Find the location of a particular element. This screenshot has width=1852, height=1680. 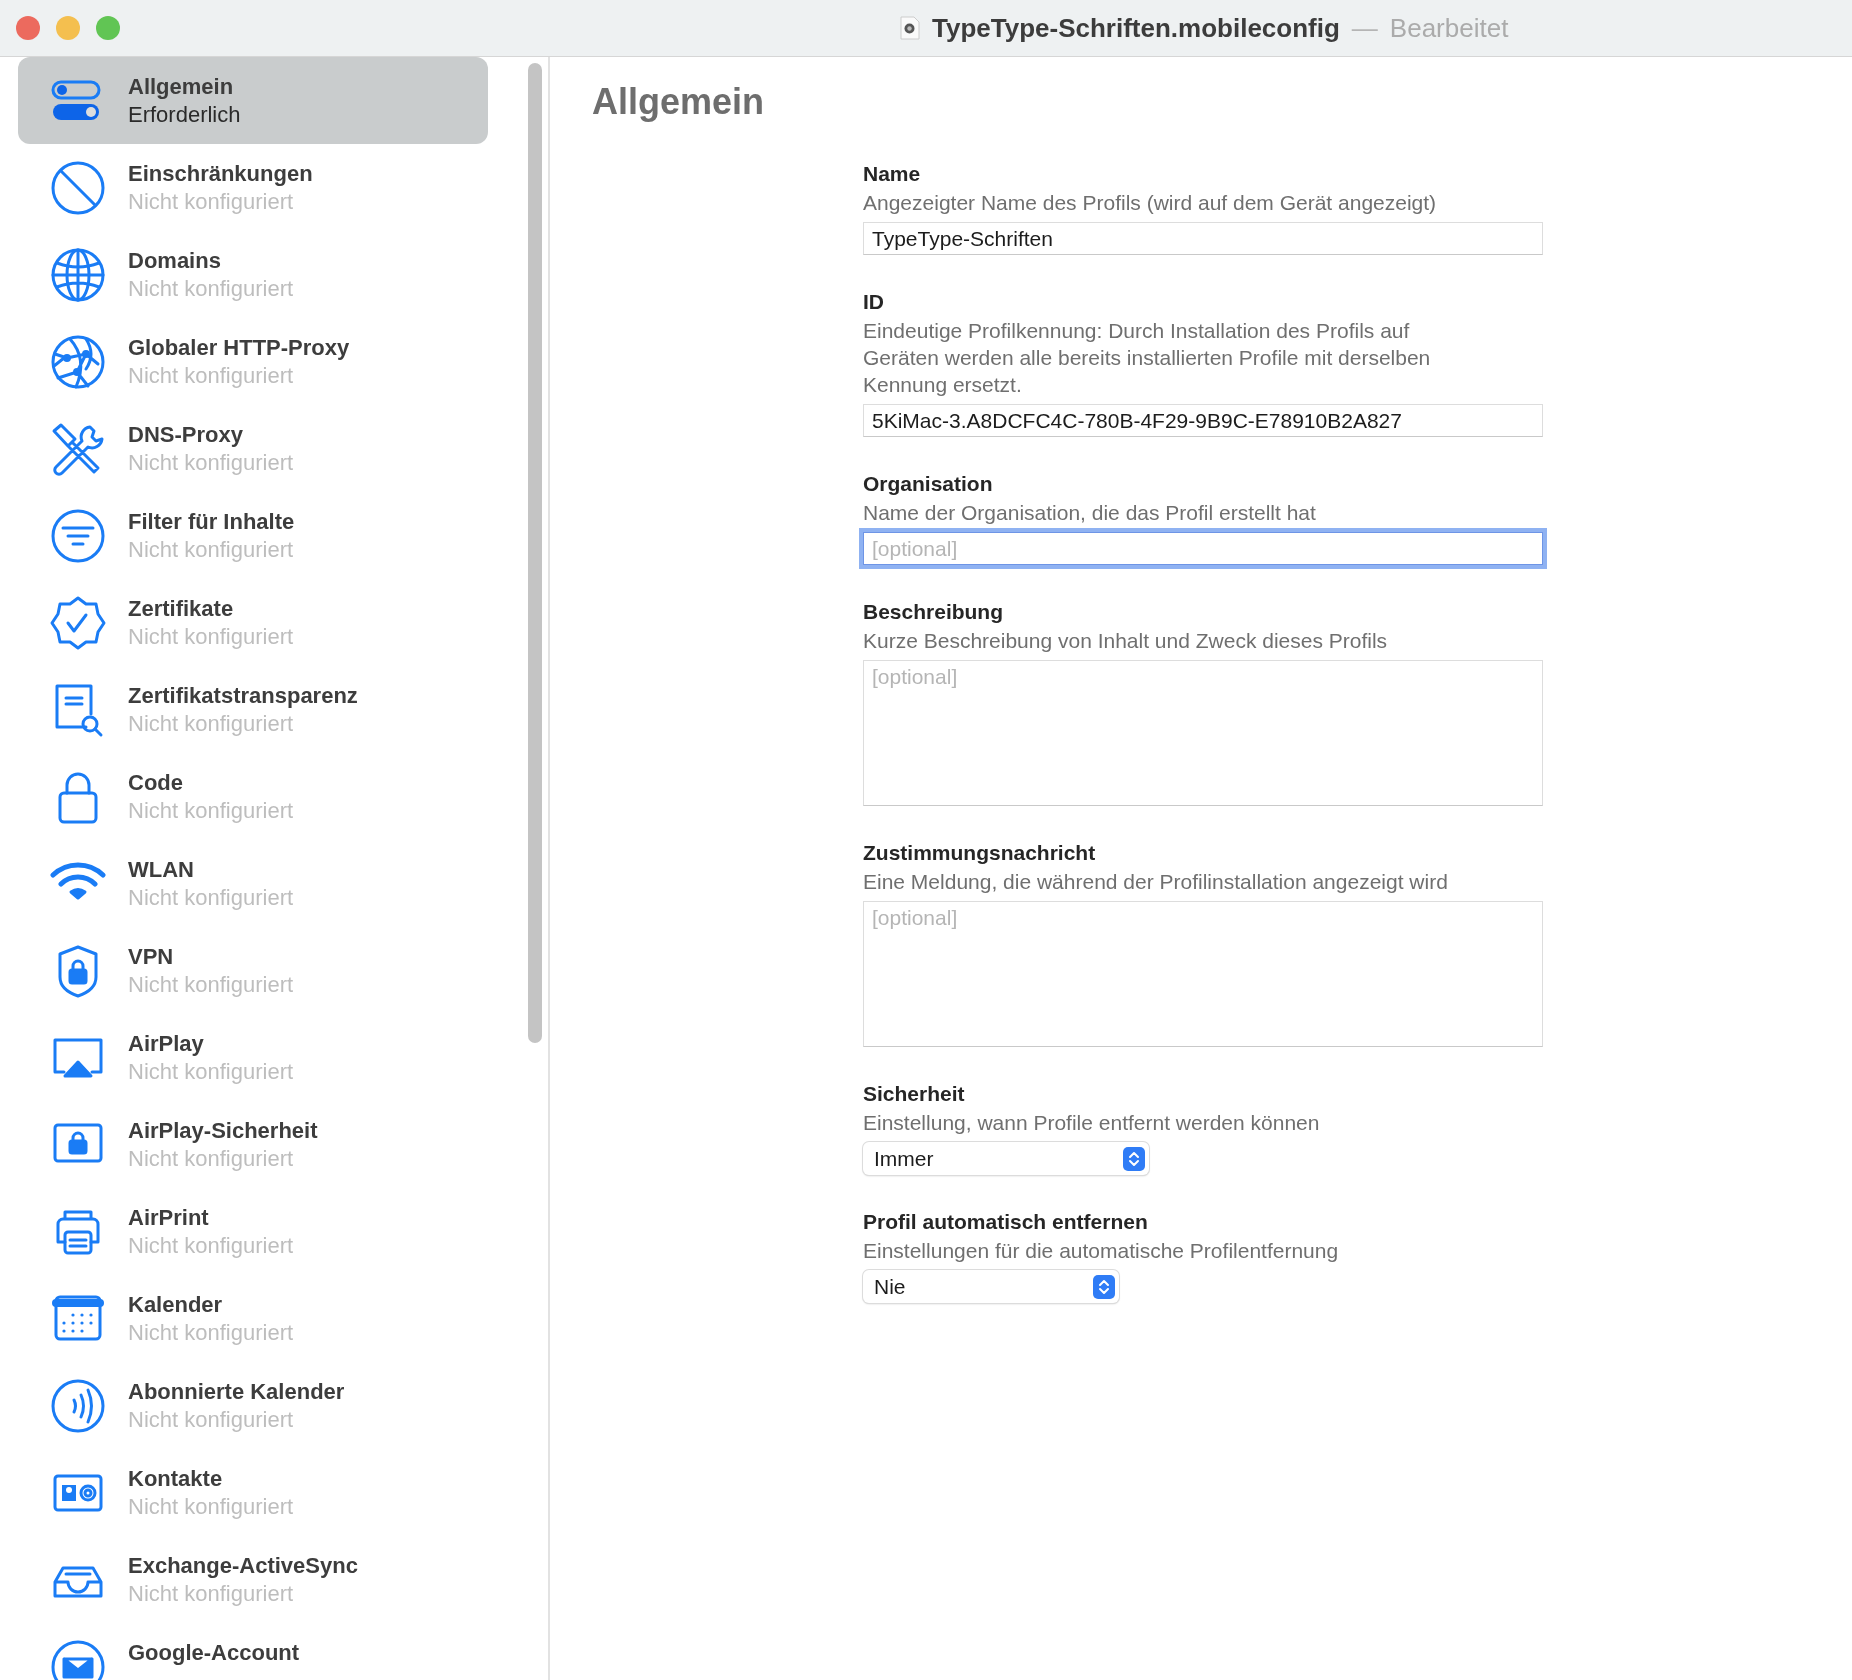

field-label: Zustimmungsnachricht is located at coordinates (979, 853).